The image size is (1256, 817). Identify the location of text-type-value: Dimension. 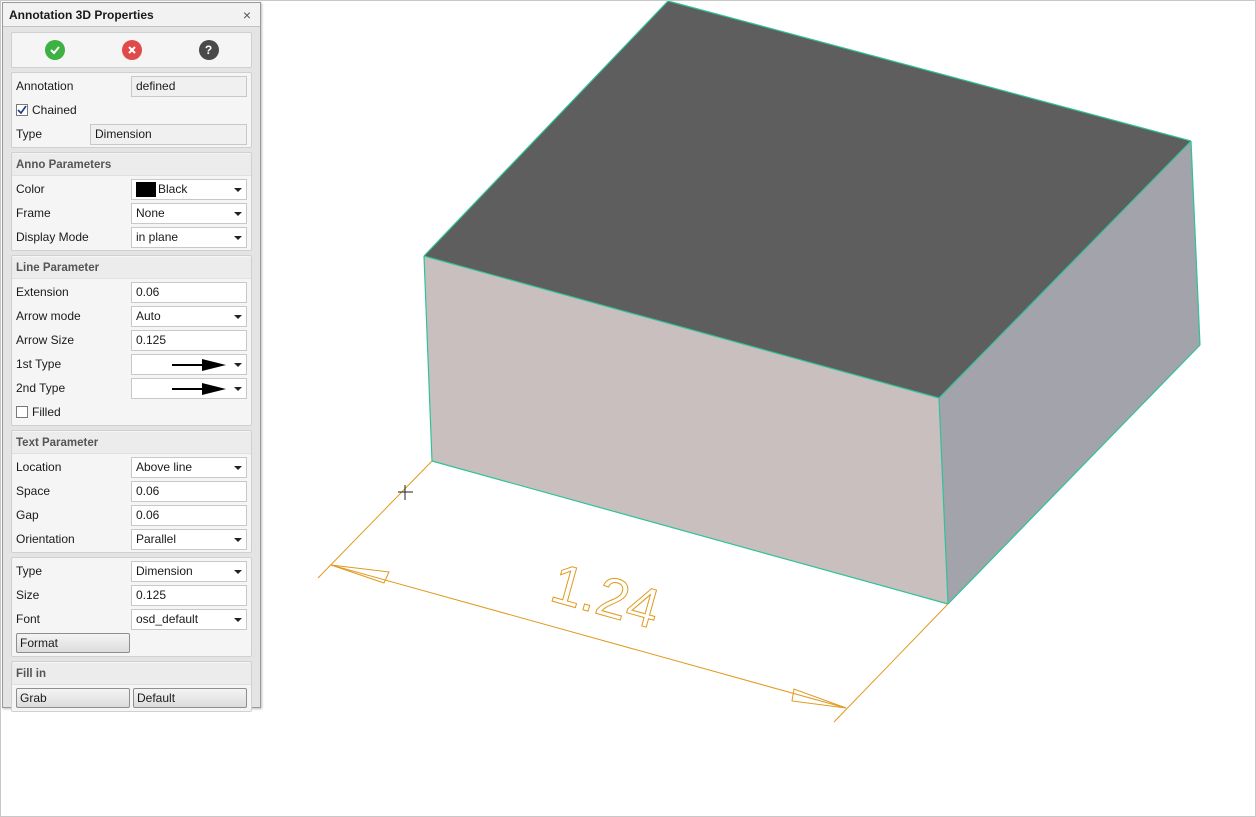
(164, 571).